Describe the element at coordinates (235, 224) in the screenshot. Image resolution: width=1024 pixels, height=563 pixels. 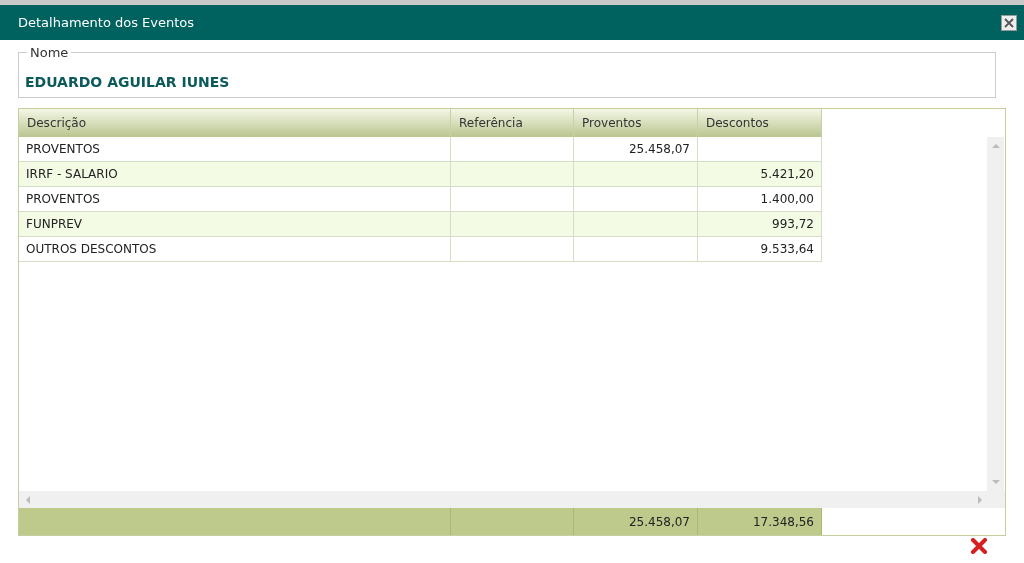
I see `description-cell: FUNPREV` at that location.